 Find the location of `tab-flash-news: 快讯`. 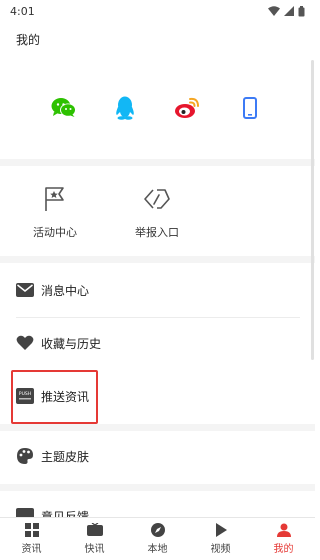

tab-flash-news: 快讯 is located at coordinates (94, 539).